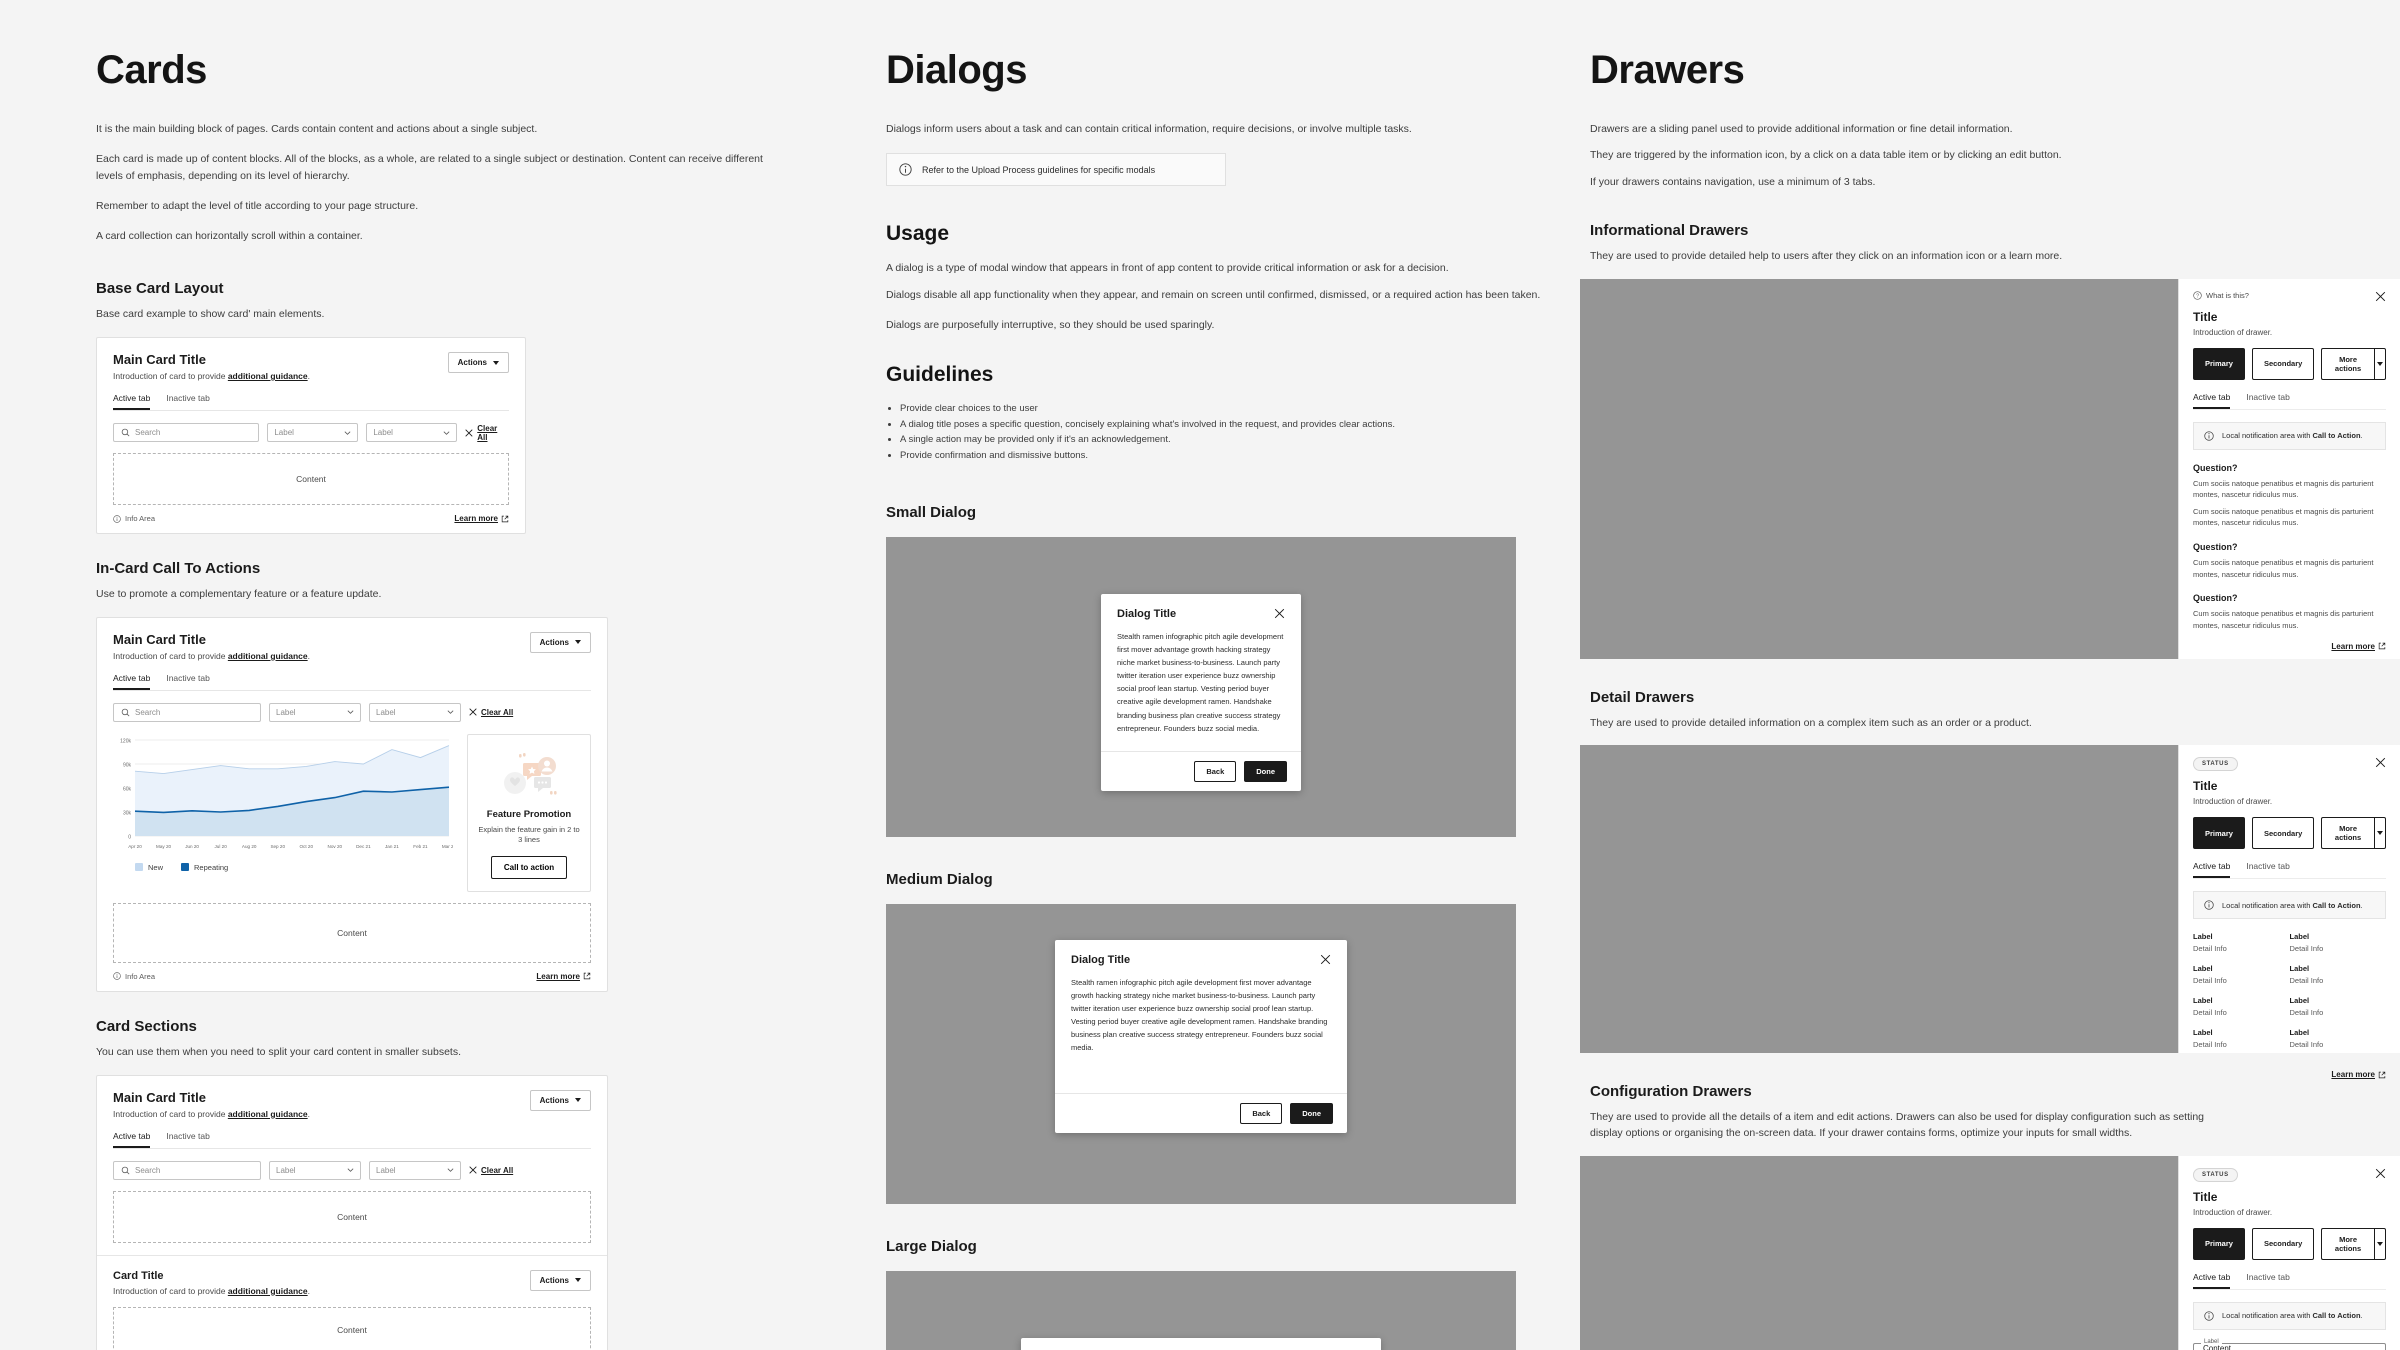  I want to click on svg-text: Dec 21, so click(363, 846).